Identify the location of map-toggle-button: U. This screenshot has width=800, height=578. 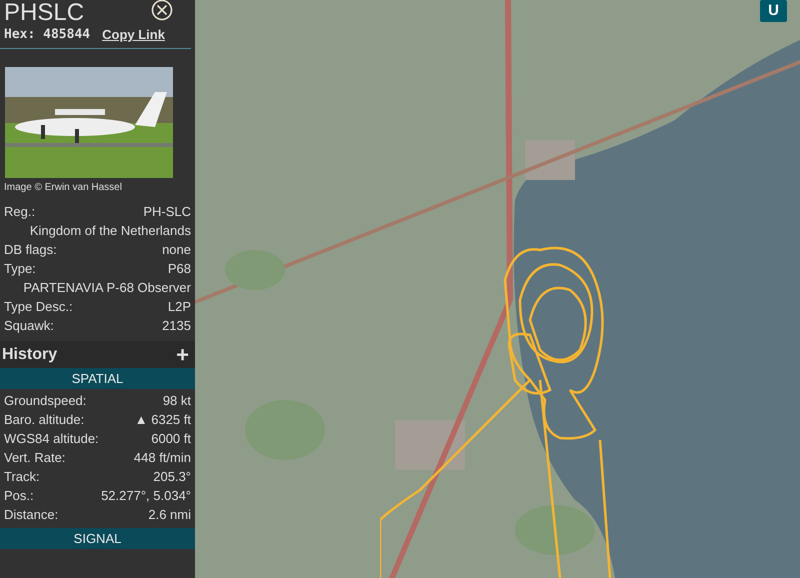
(773, 11).